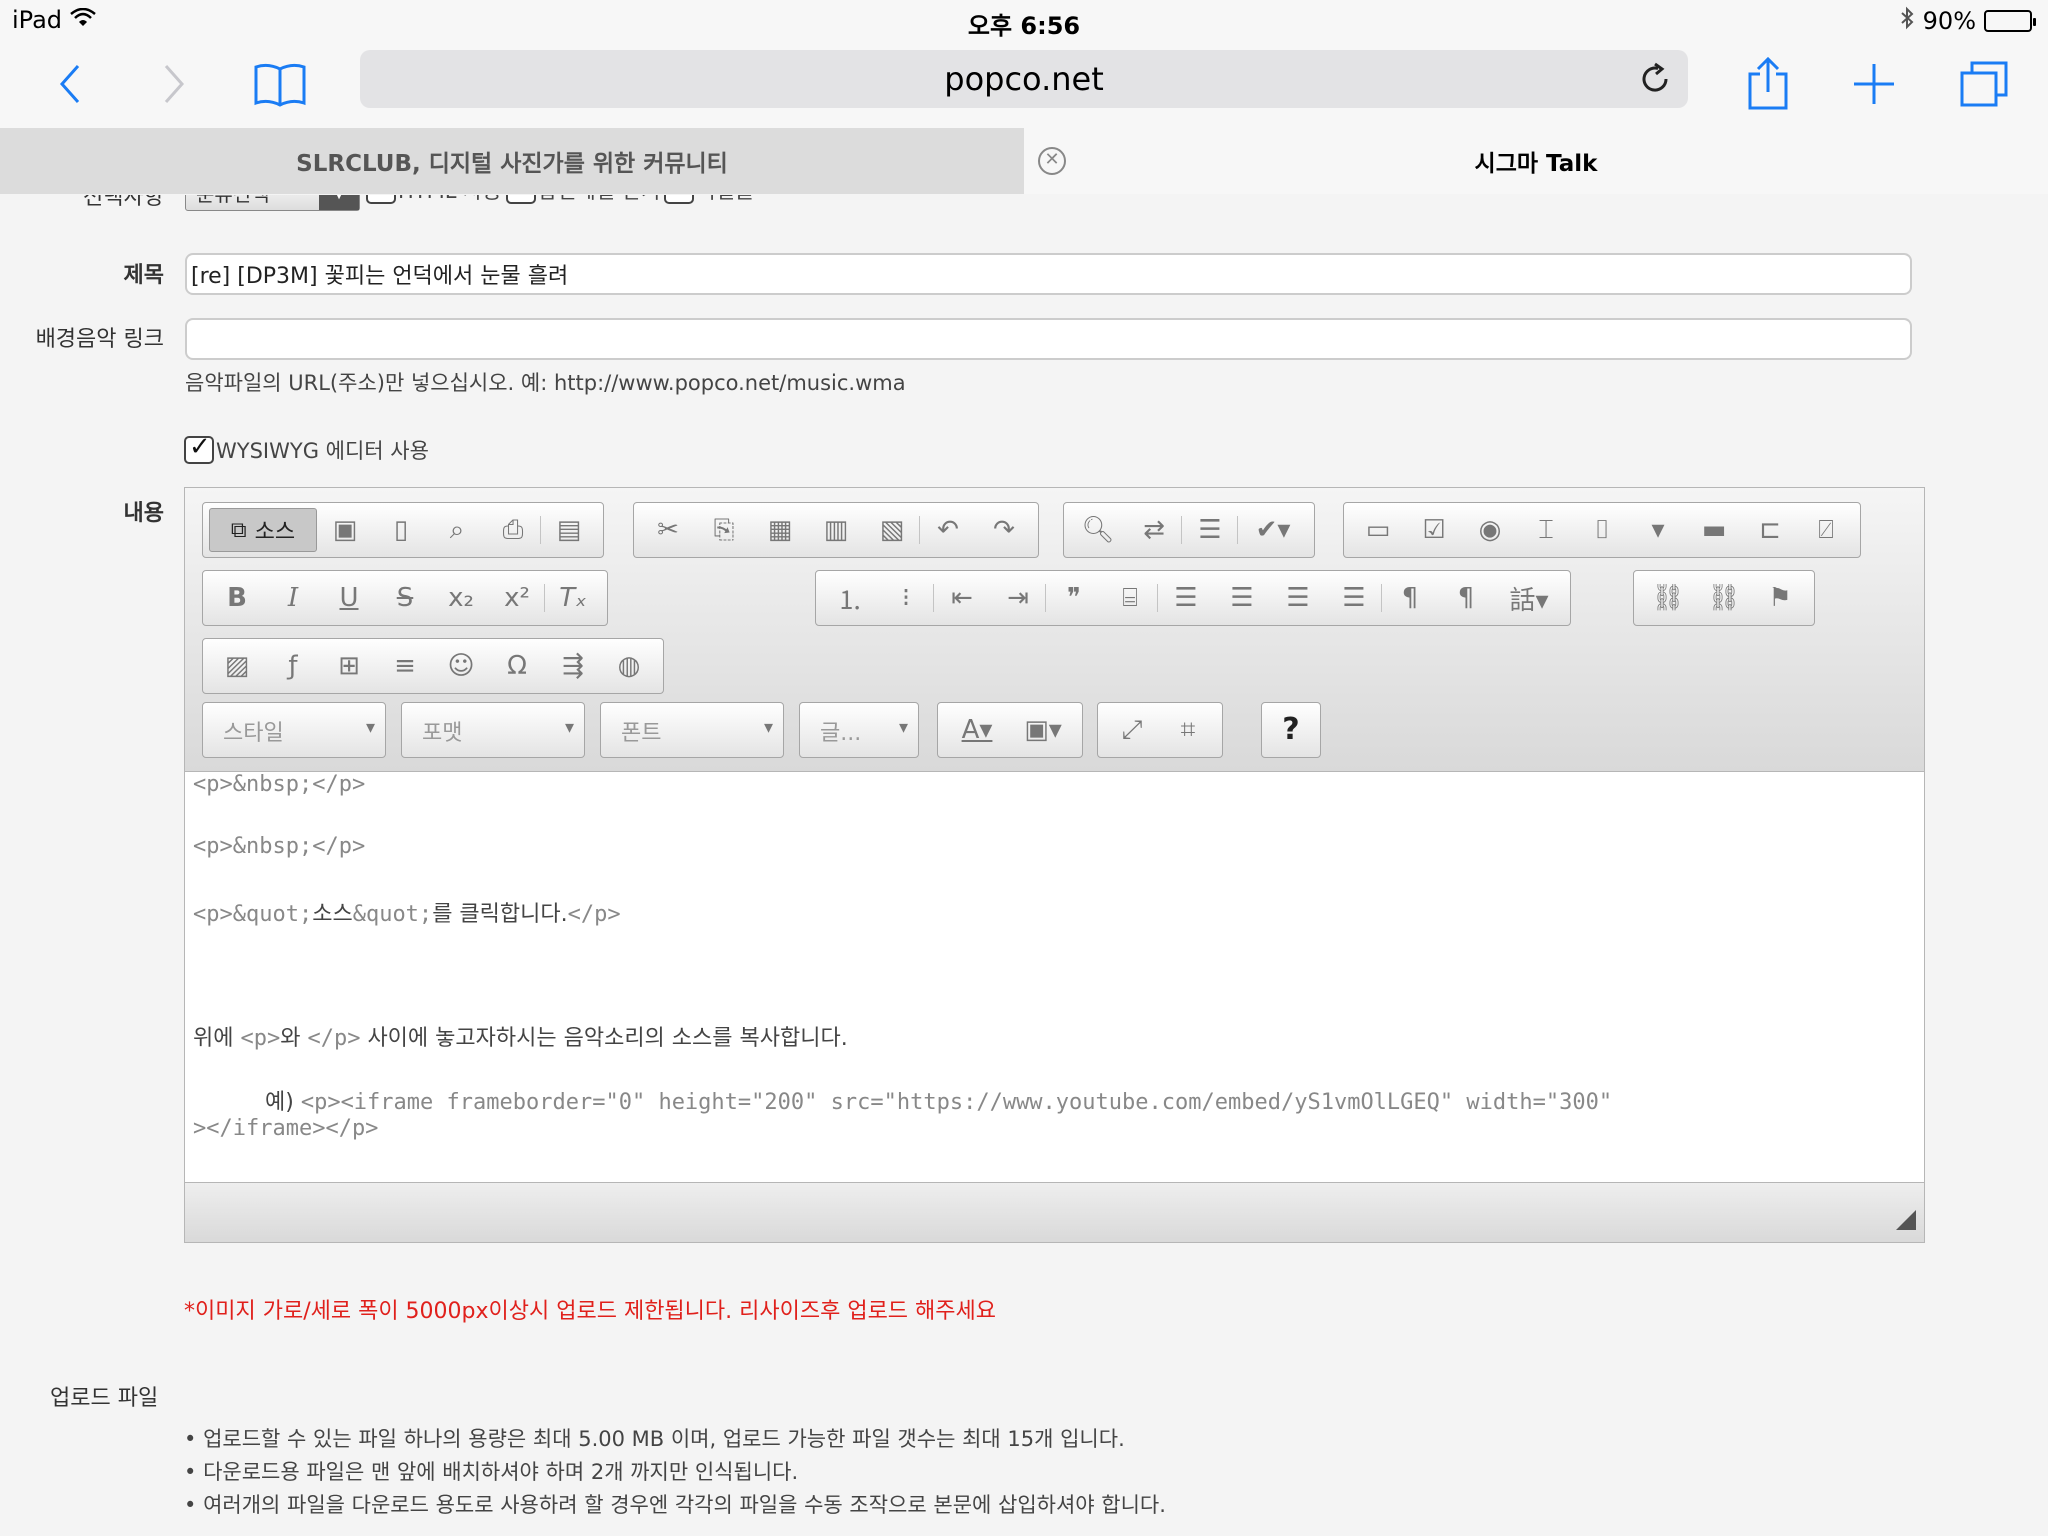 This screenshot has height=1536, width=2048. What do you see at coordinates (1018, 598) in the screenshot?
I see `indent-button: ⇥` at bounding box center [1018, 598].